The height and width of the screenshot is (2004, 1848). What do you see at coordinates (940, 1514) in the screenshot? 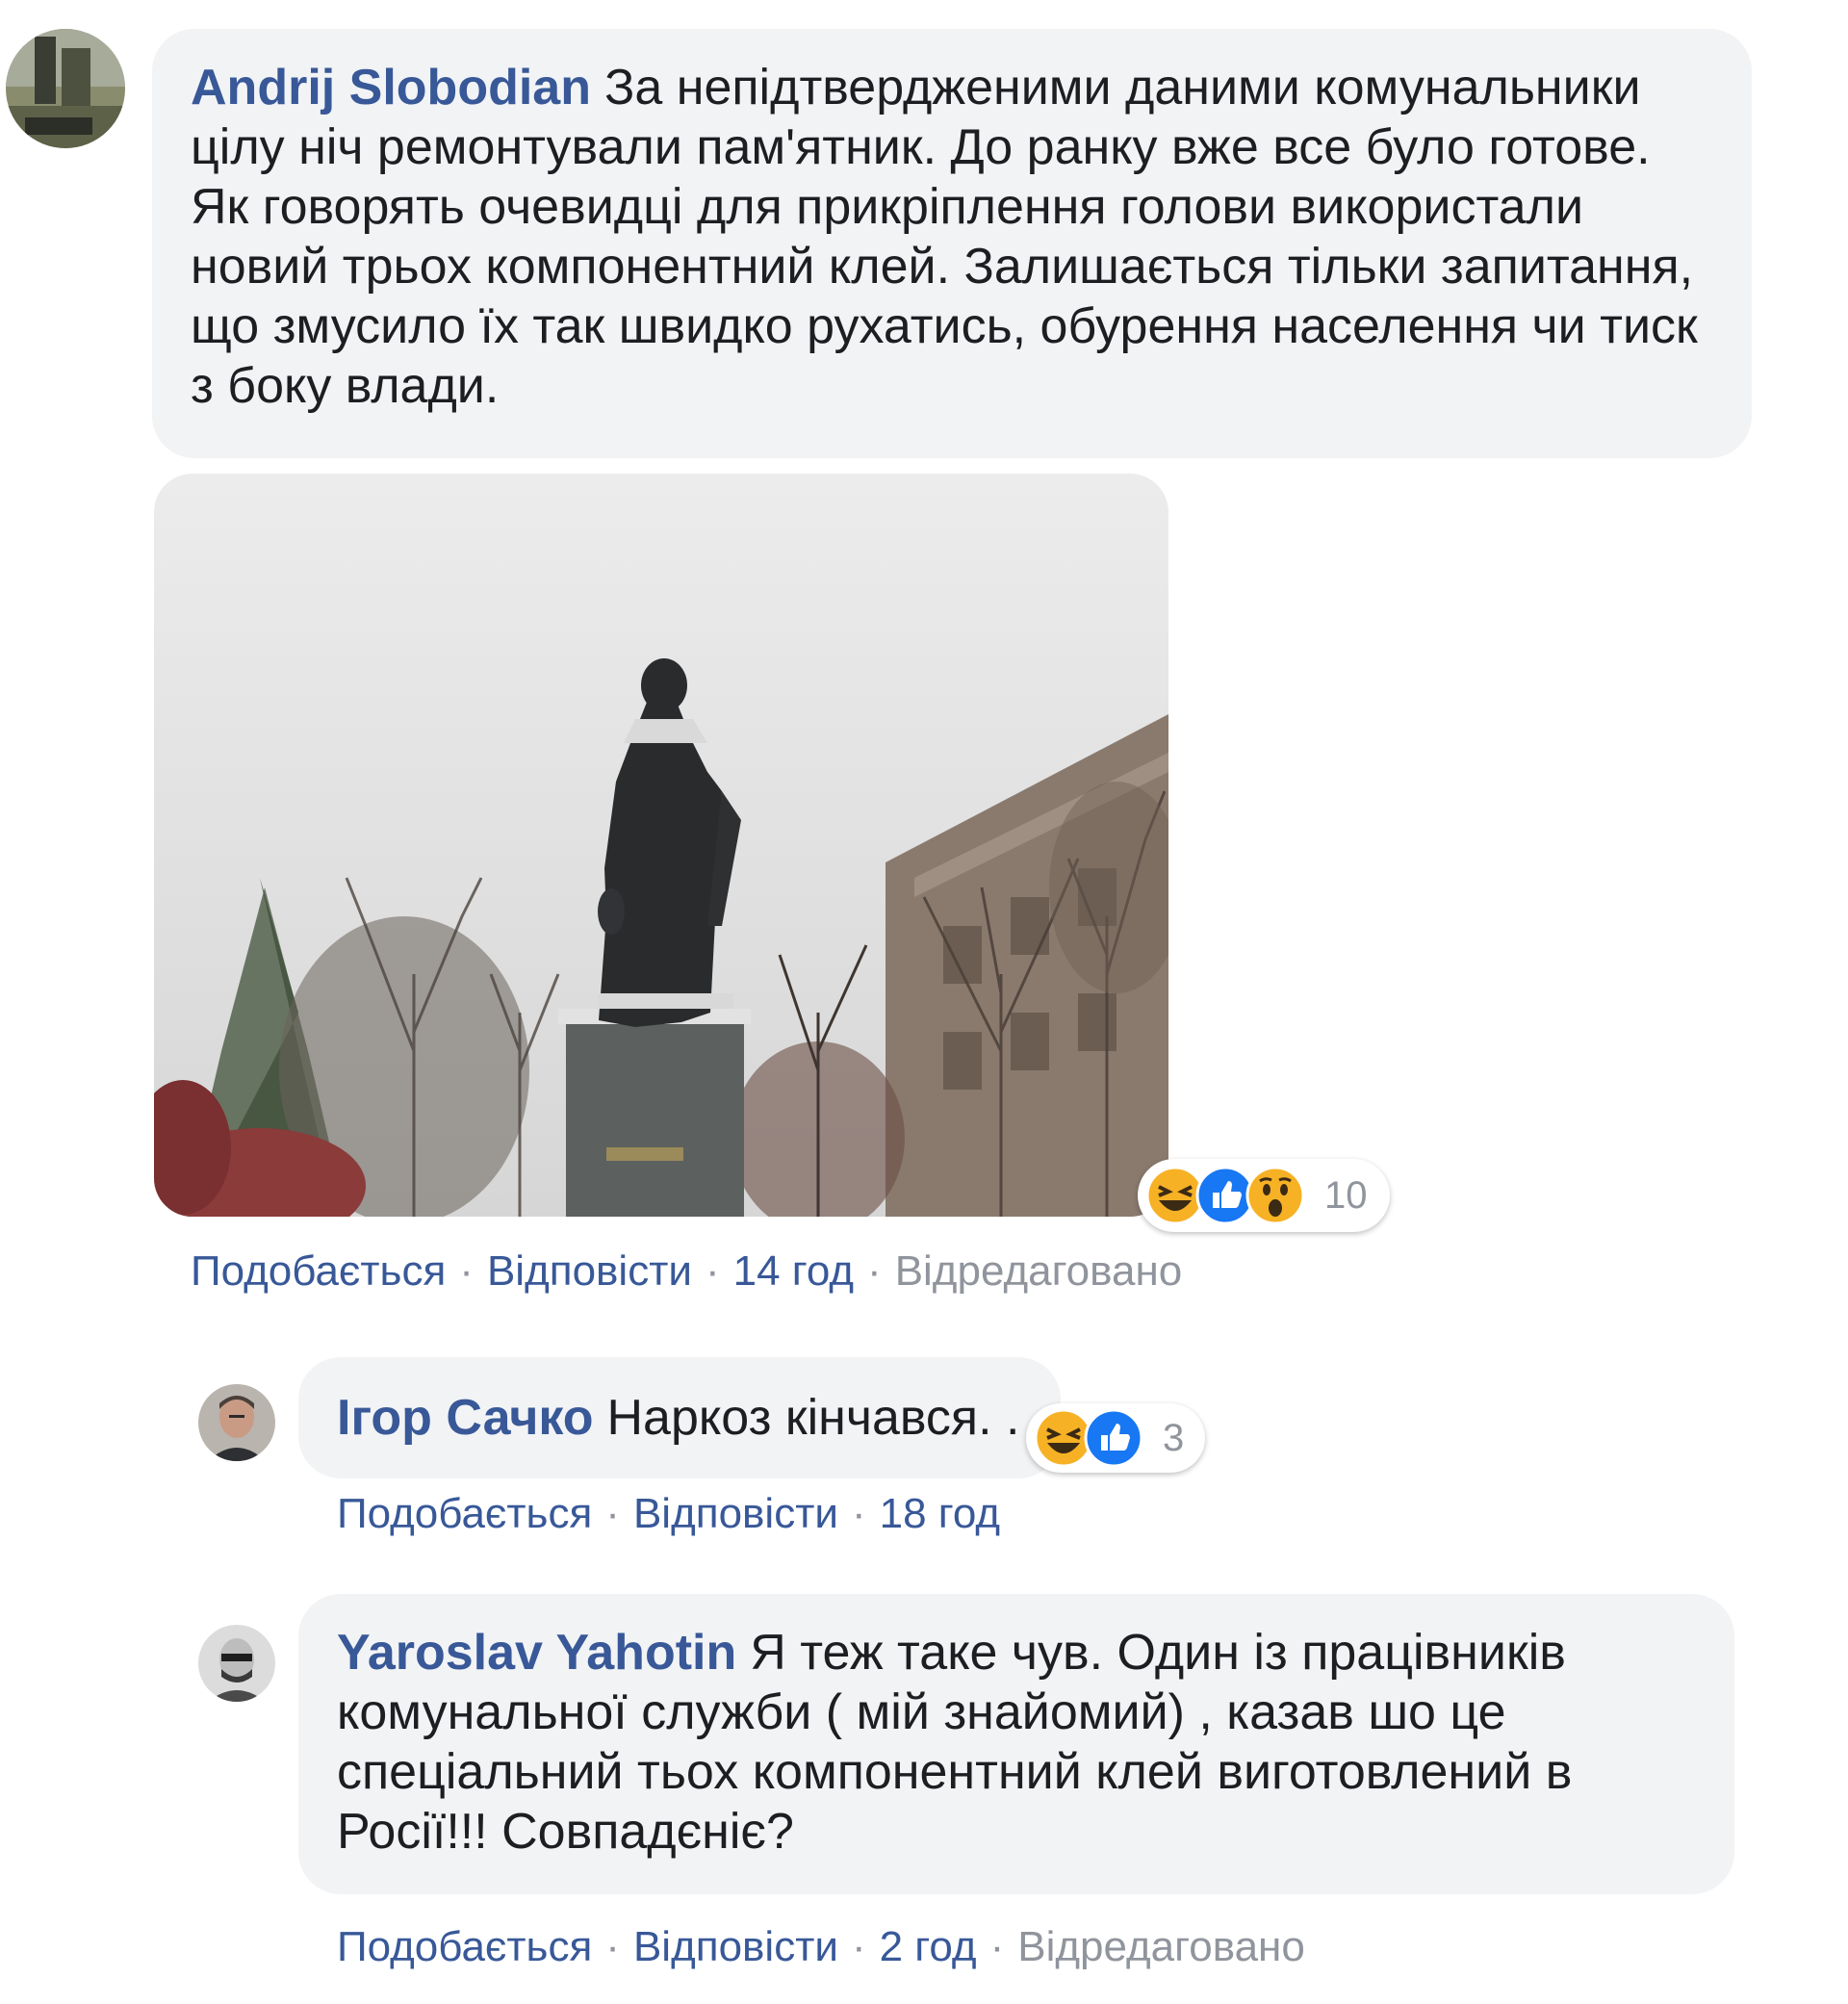
I see `timestamp-link: 18 год` at bounding box center [940, 1514].